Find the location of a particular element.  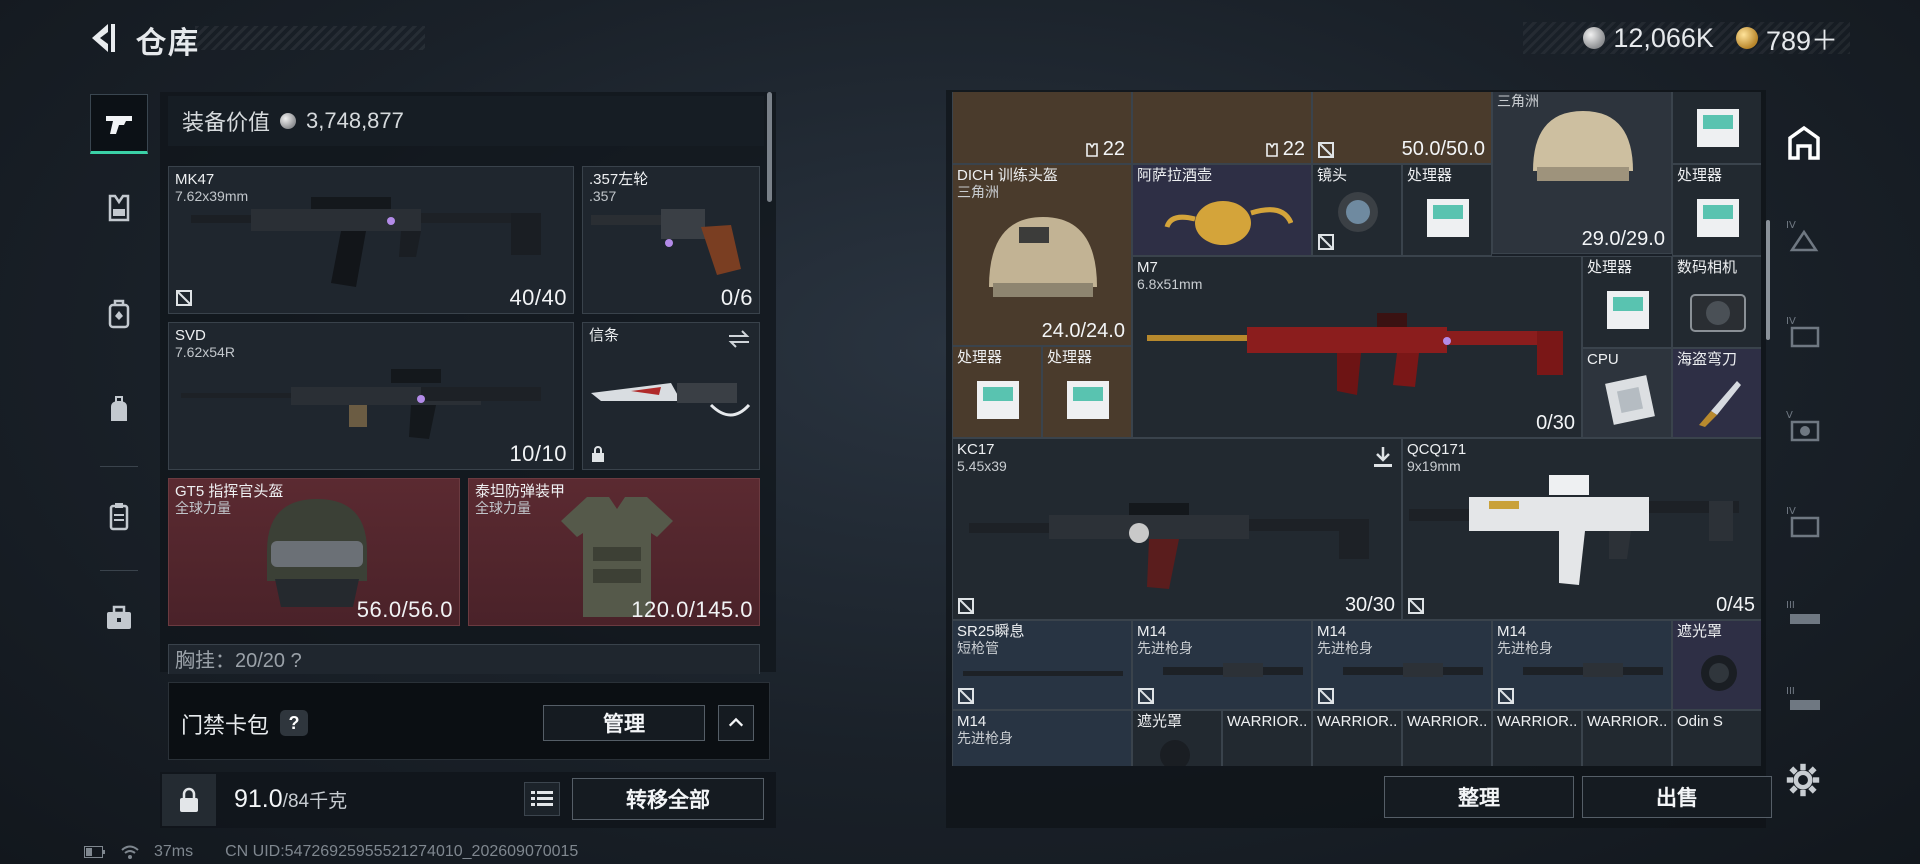

grid-item-camera: 数码相机 is located at coordinates (1716, 302).